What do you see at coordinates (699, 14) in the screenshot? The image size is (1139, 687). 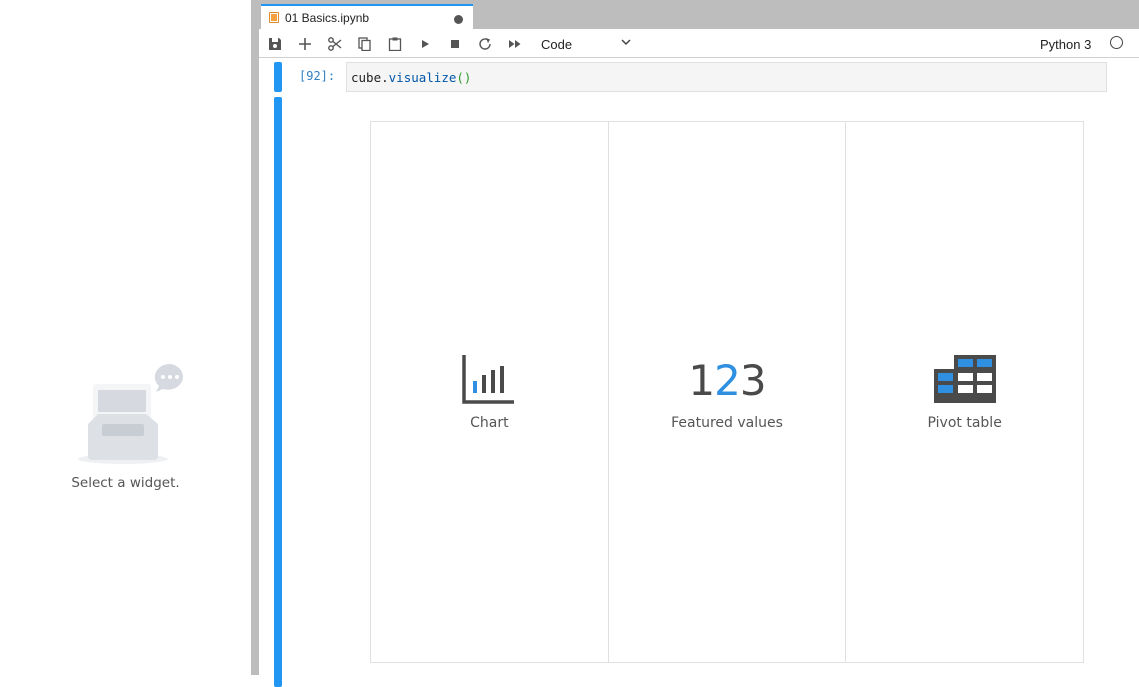 I see `tab-bar: 01 Basics.ipynb` at bounding box center [699, 14].